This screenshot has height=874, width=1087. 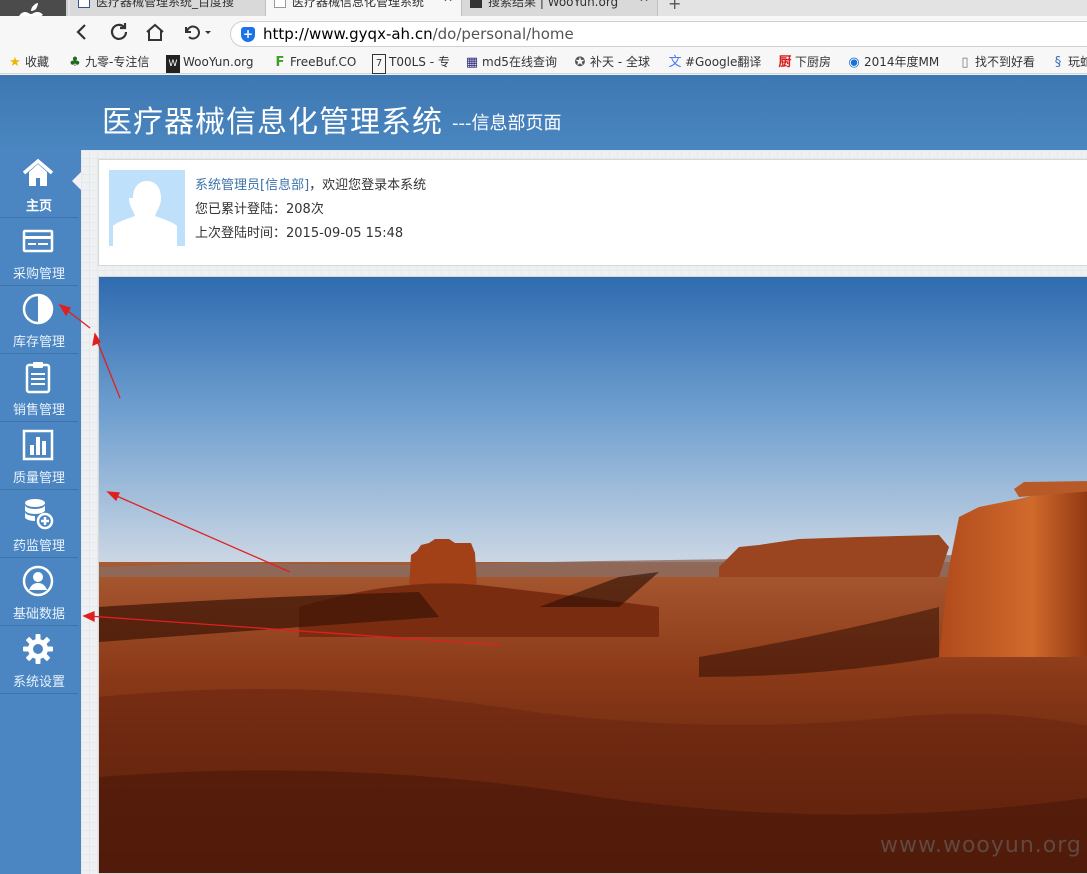 I want to click on reload-icon, so click(x=119, y=31).